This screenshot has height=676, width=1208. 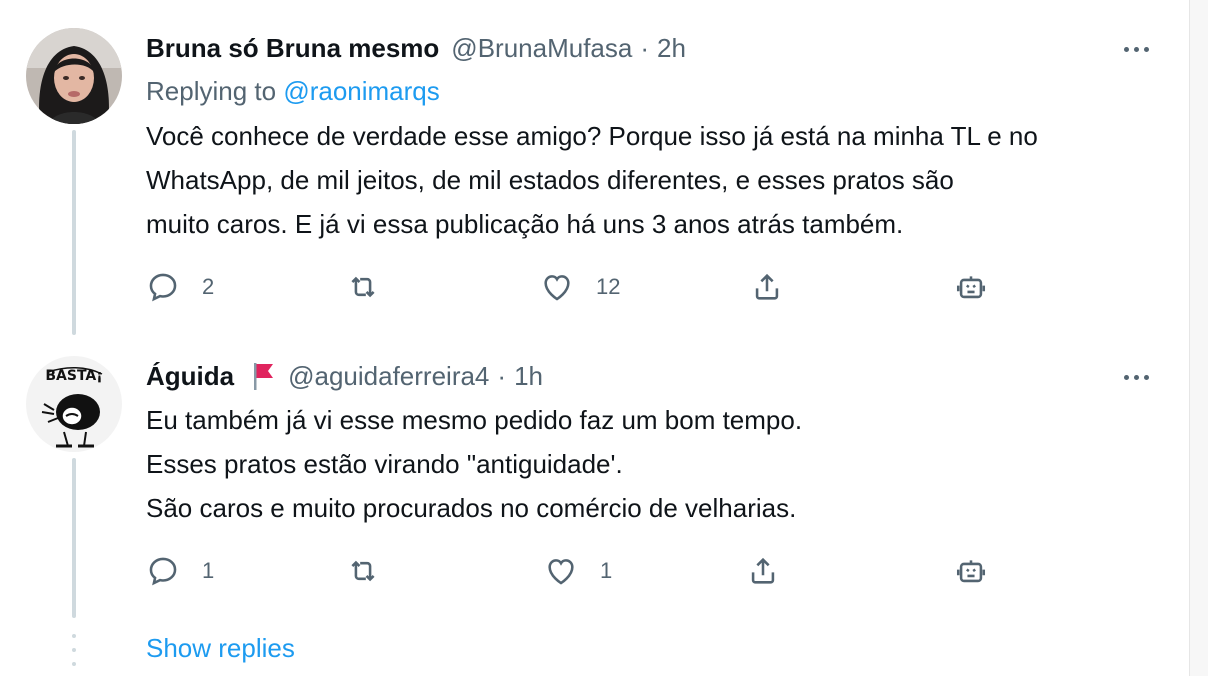 What do you see at coordinates (528, 376) in the screenshot?
I see `timestamp: 1h` at bounding box center [528, 376].